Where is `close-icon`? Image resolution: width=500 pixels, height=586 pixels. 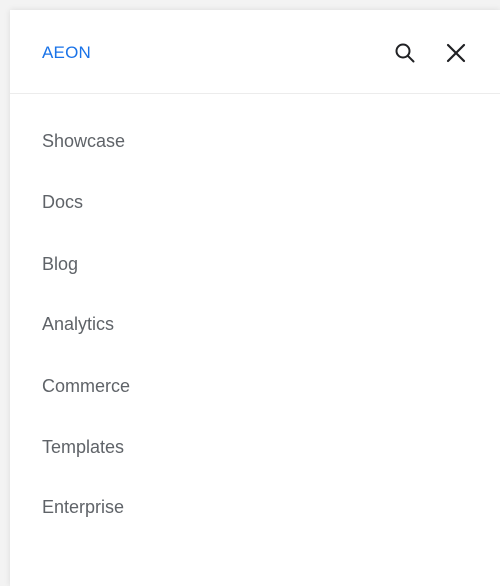 close-icon is located at coordinates (456, 53).